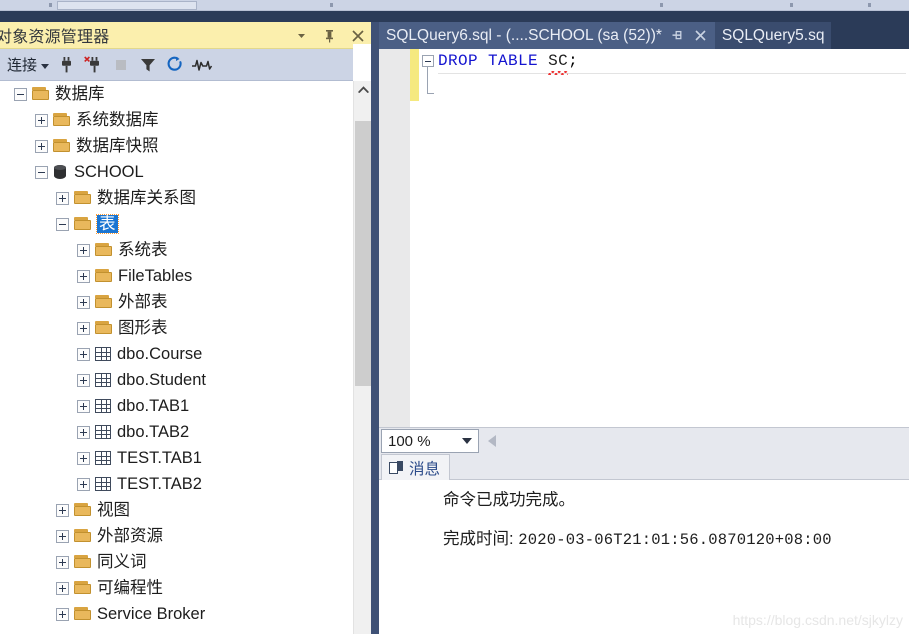 The height and width of the screenshot is (634, 909). Describe the element at coordinates (644, 467) in the screenshot. I see `results-tabstrip: 消息` at that location.